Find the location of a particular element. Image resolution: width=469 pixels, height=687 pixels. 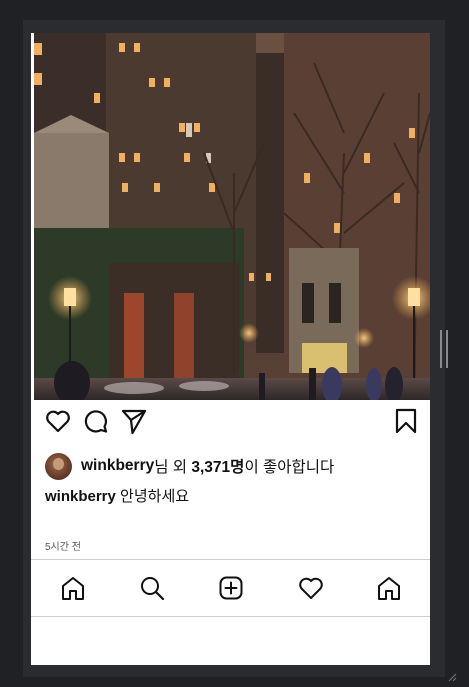

heart-icon is located at coordinates (58, 421).